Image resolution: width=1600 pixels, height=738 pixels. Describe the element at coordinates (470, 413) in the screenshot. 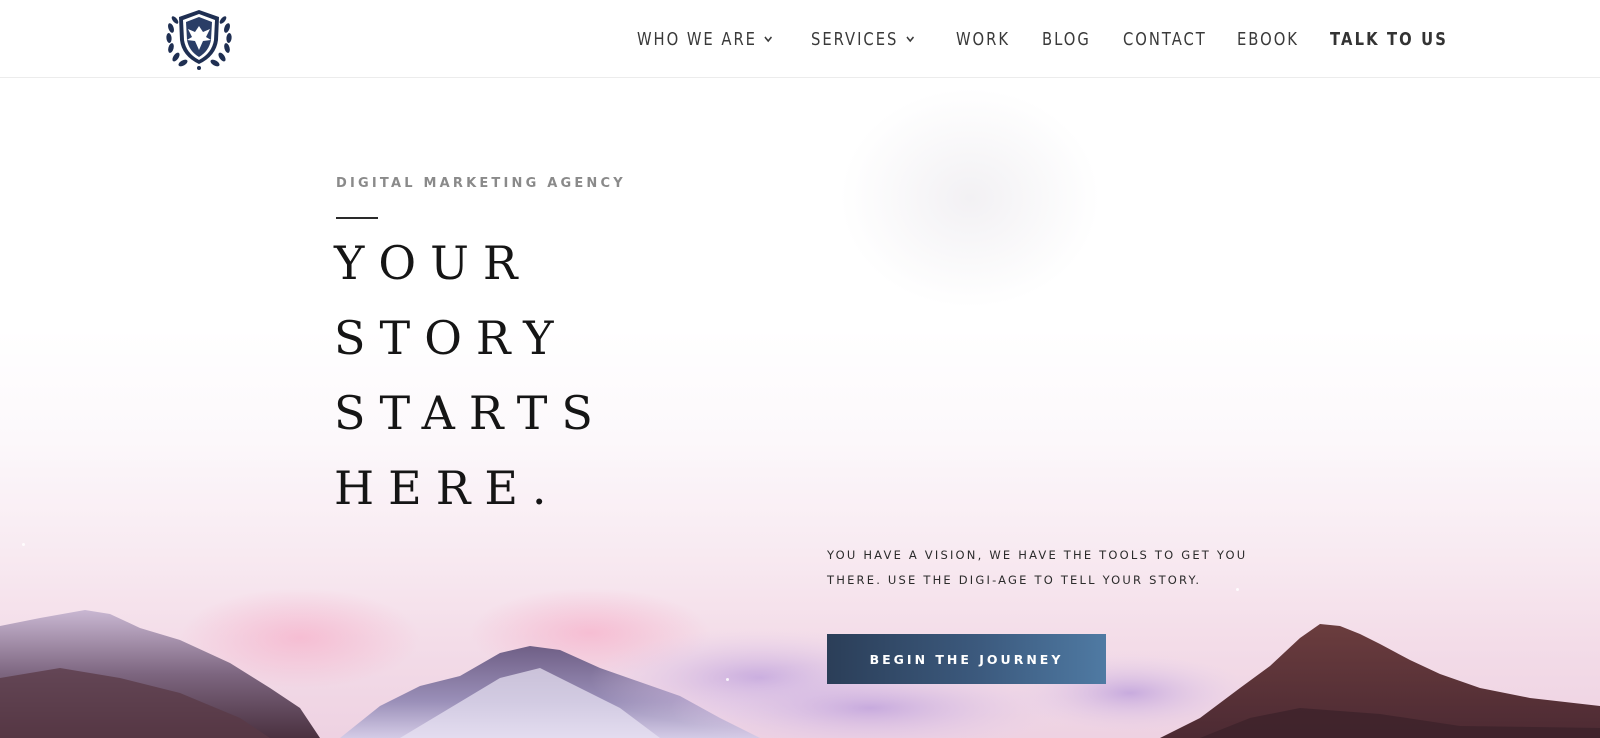

I see `headline-line: STARTS` at that location.